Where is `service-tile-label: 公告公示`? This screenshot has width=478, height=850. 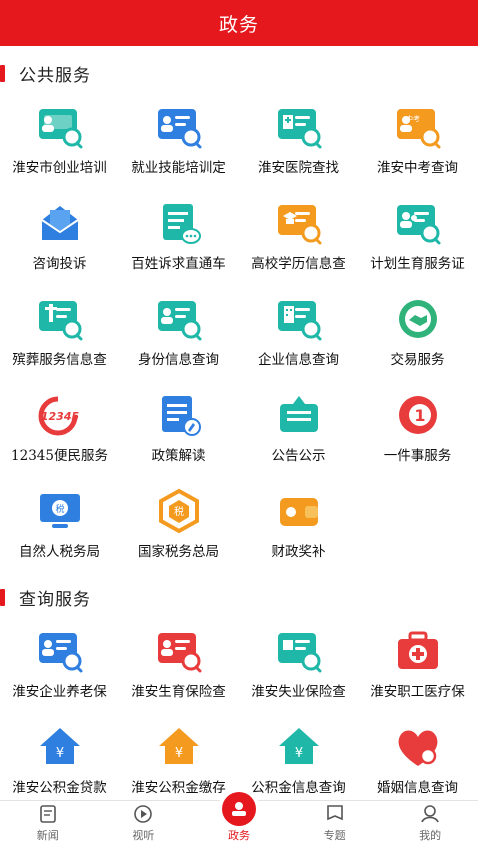 service-tile-label: 公告公示 is located at coordinates (298, 456).